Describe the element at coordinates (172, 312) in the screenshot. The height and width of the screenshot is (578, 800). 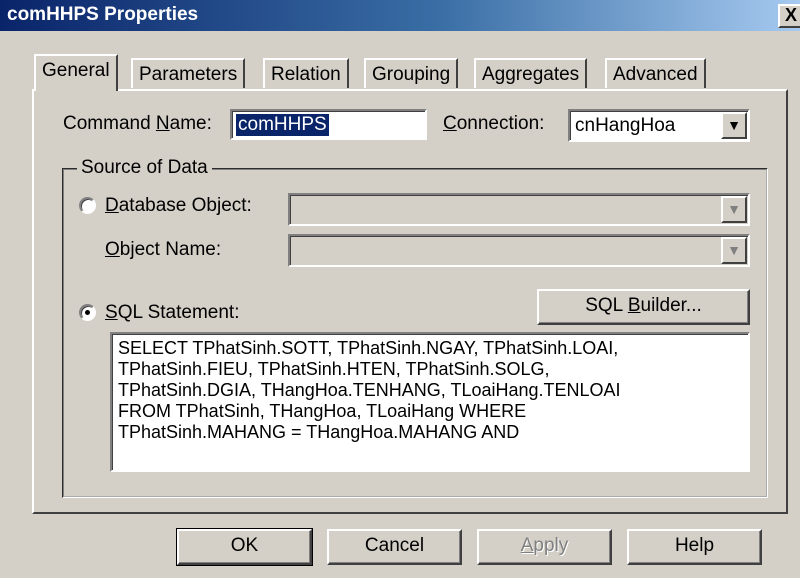
I see `sql-statement-label: SQL Statement:` at that location.